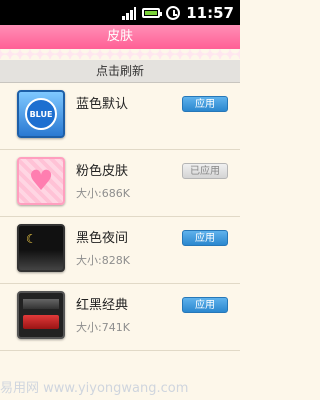  I want to click on skin-name: 黑色夜间, so click(102, 238).